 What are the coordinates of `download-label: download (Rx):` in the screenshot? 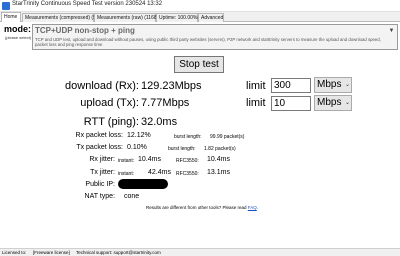 It's located at (102, 86).